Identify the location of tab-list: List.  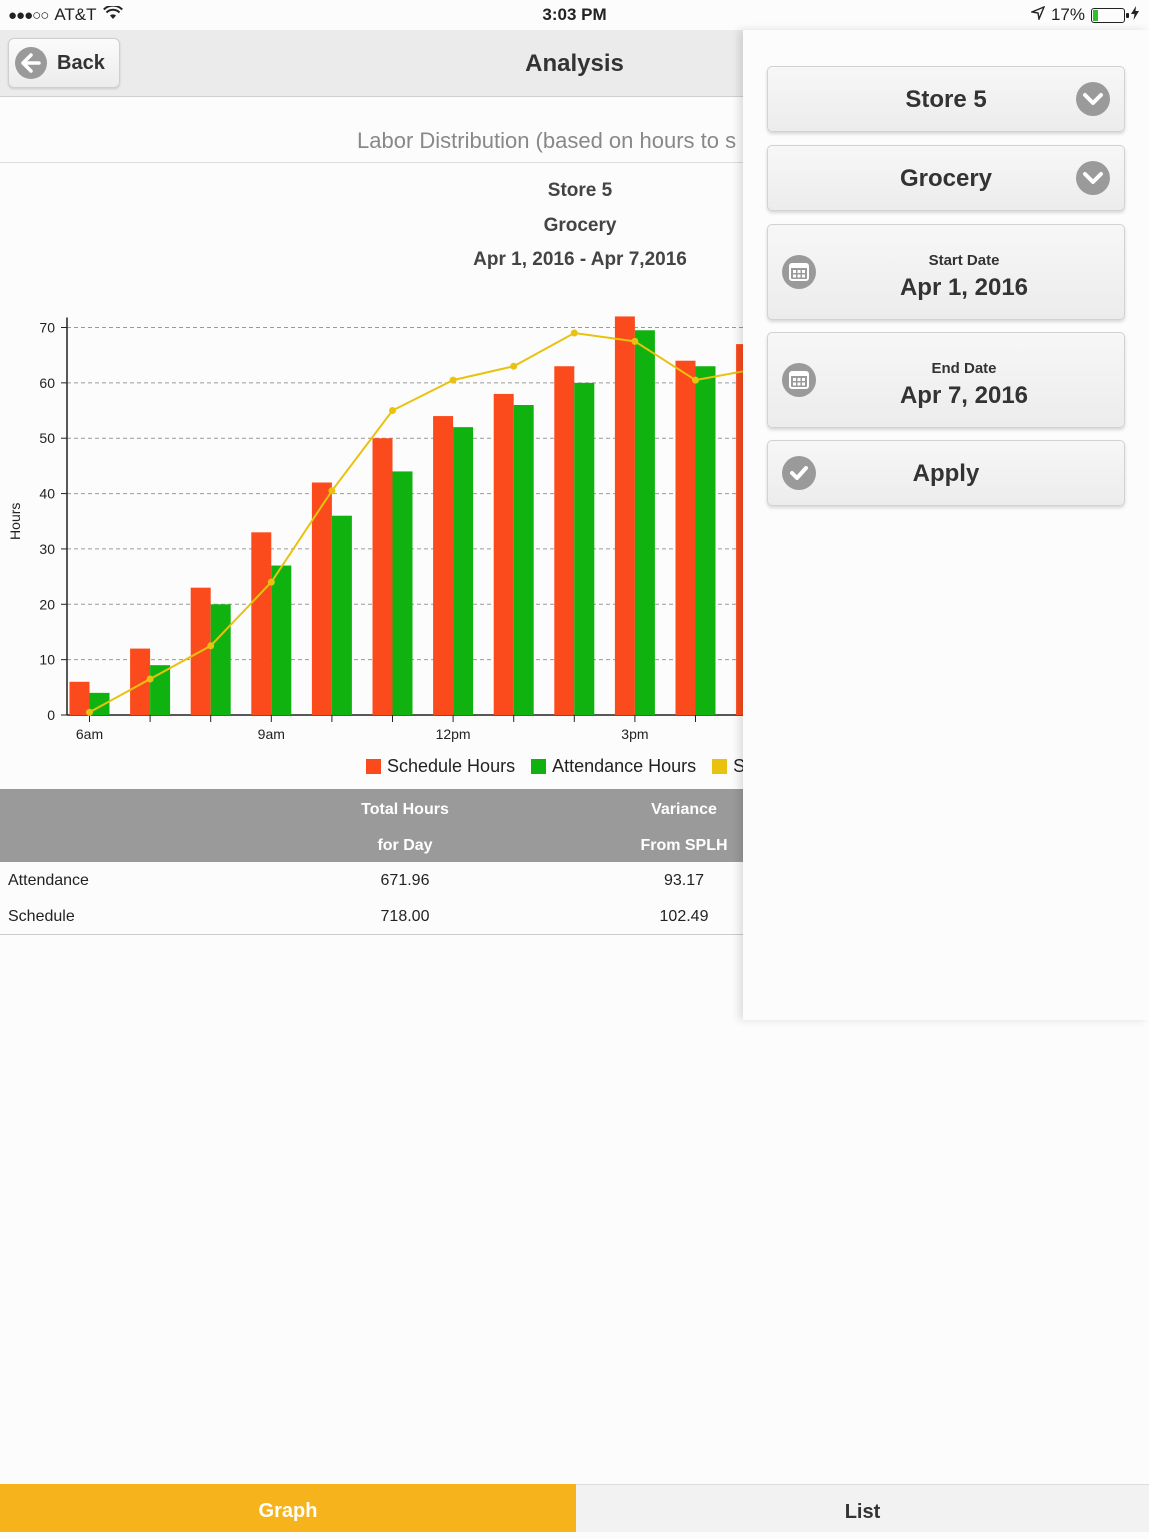
(862, 1508).